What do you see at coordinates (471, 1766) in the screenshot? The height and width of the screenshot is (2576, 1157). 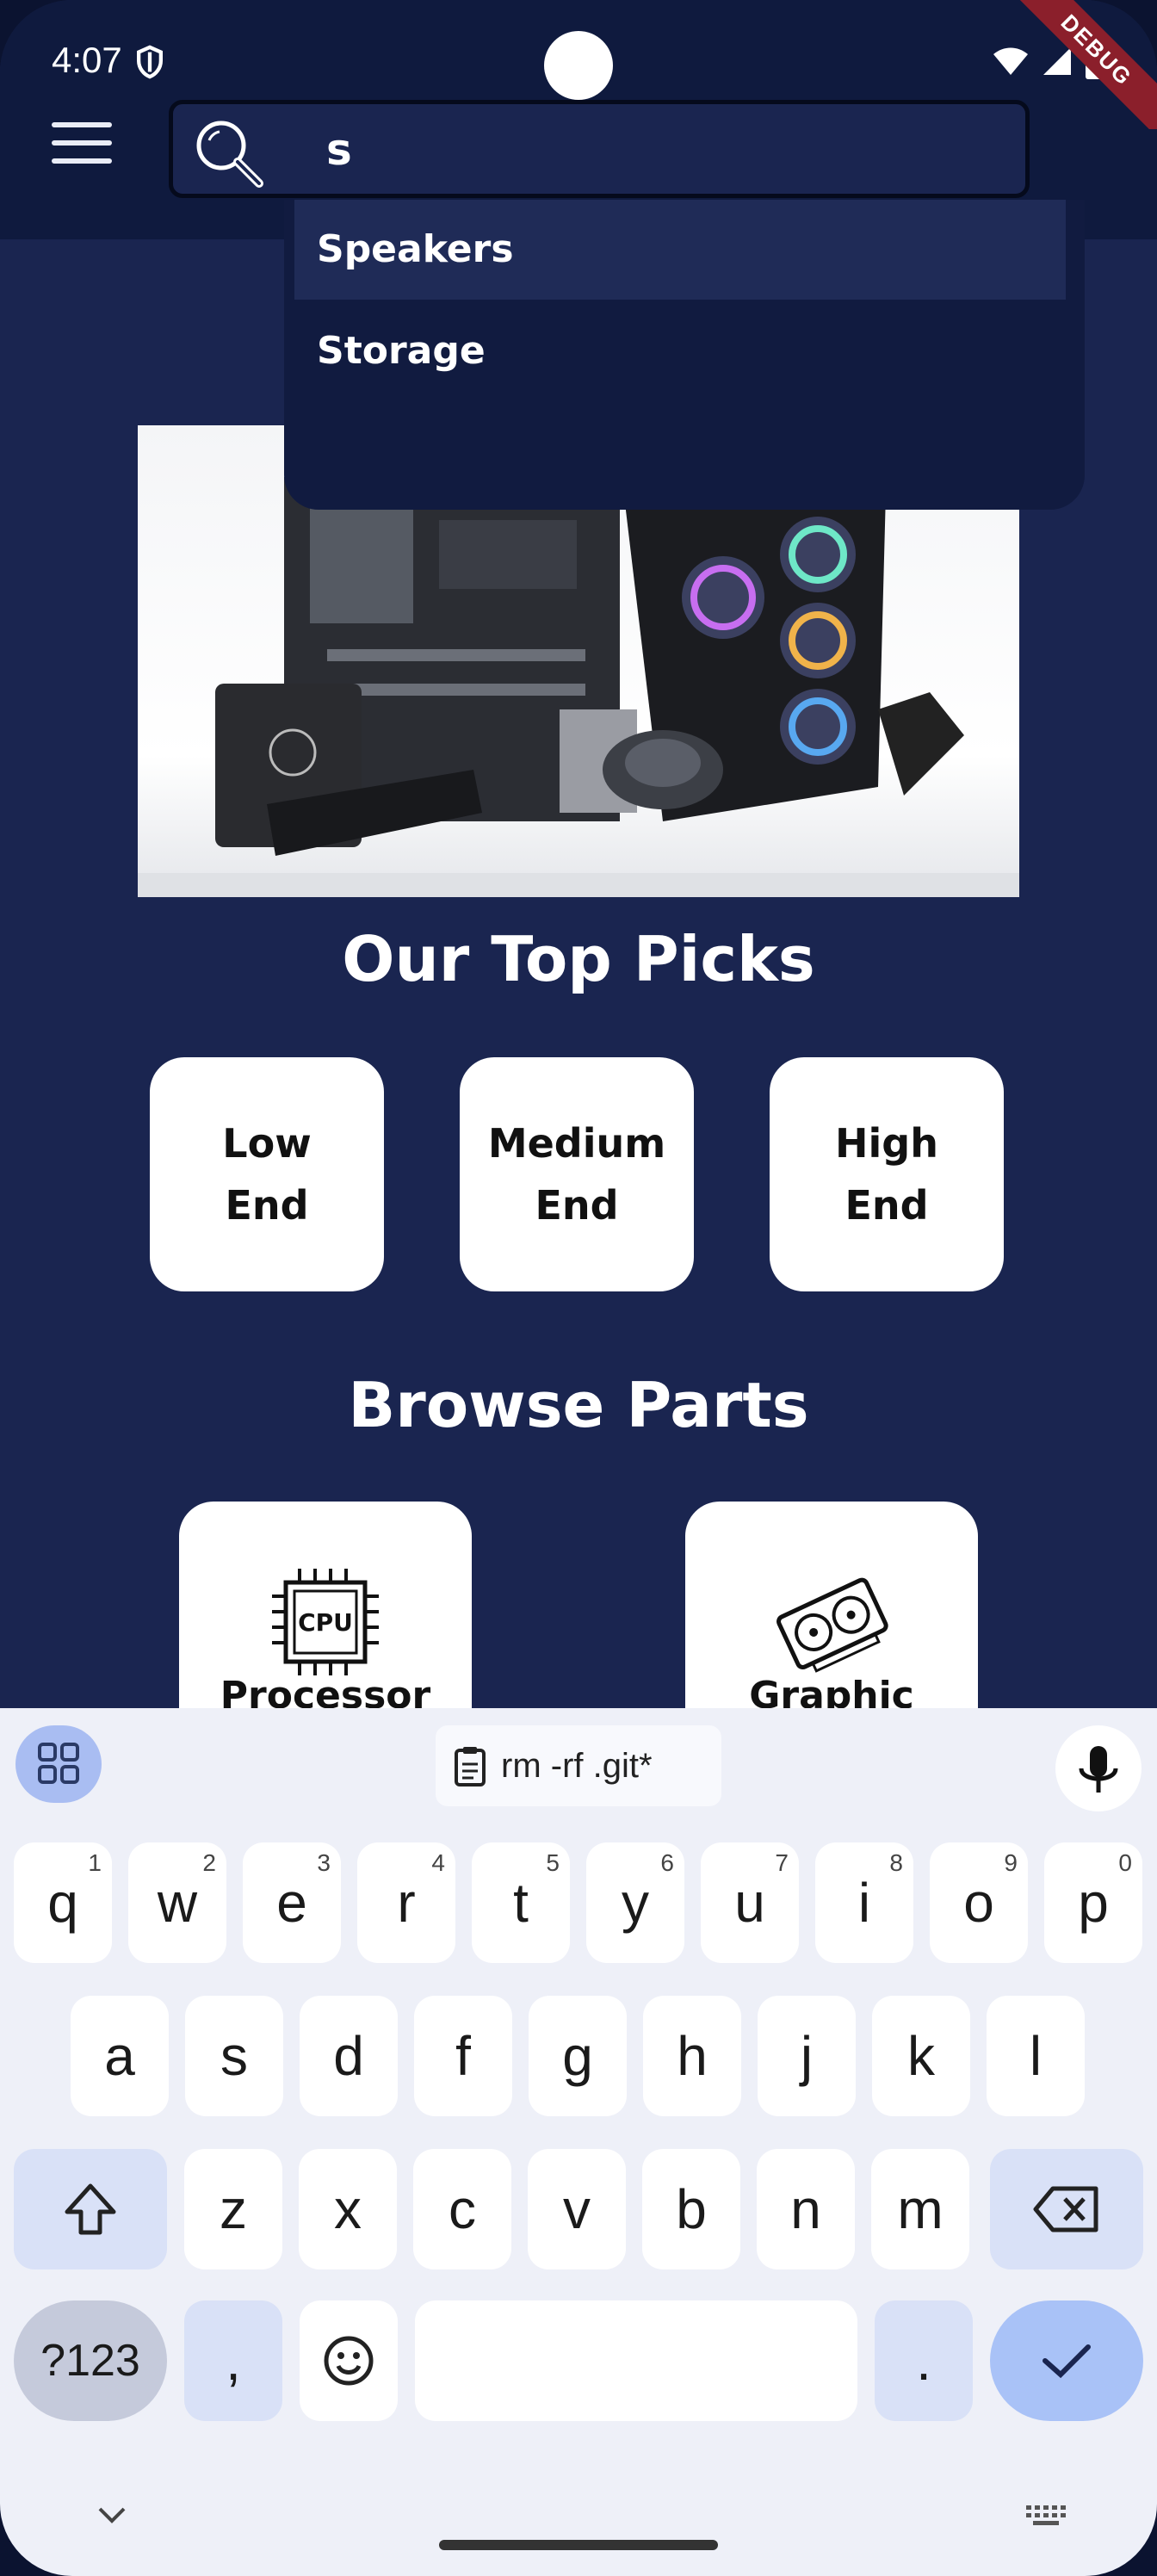 I see `clipboard-icon` at bounding box center [471, 1766].